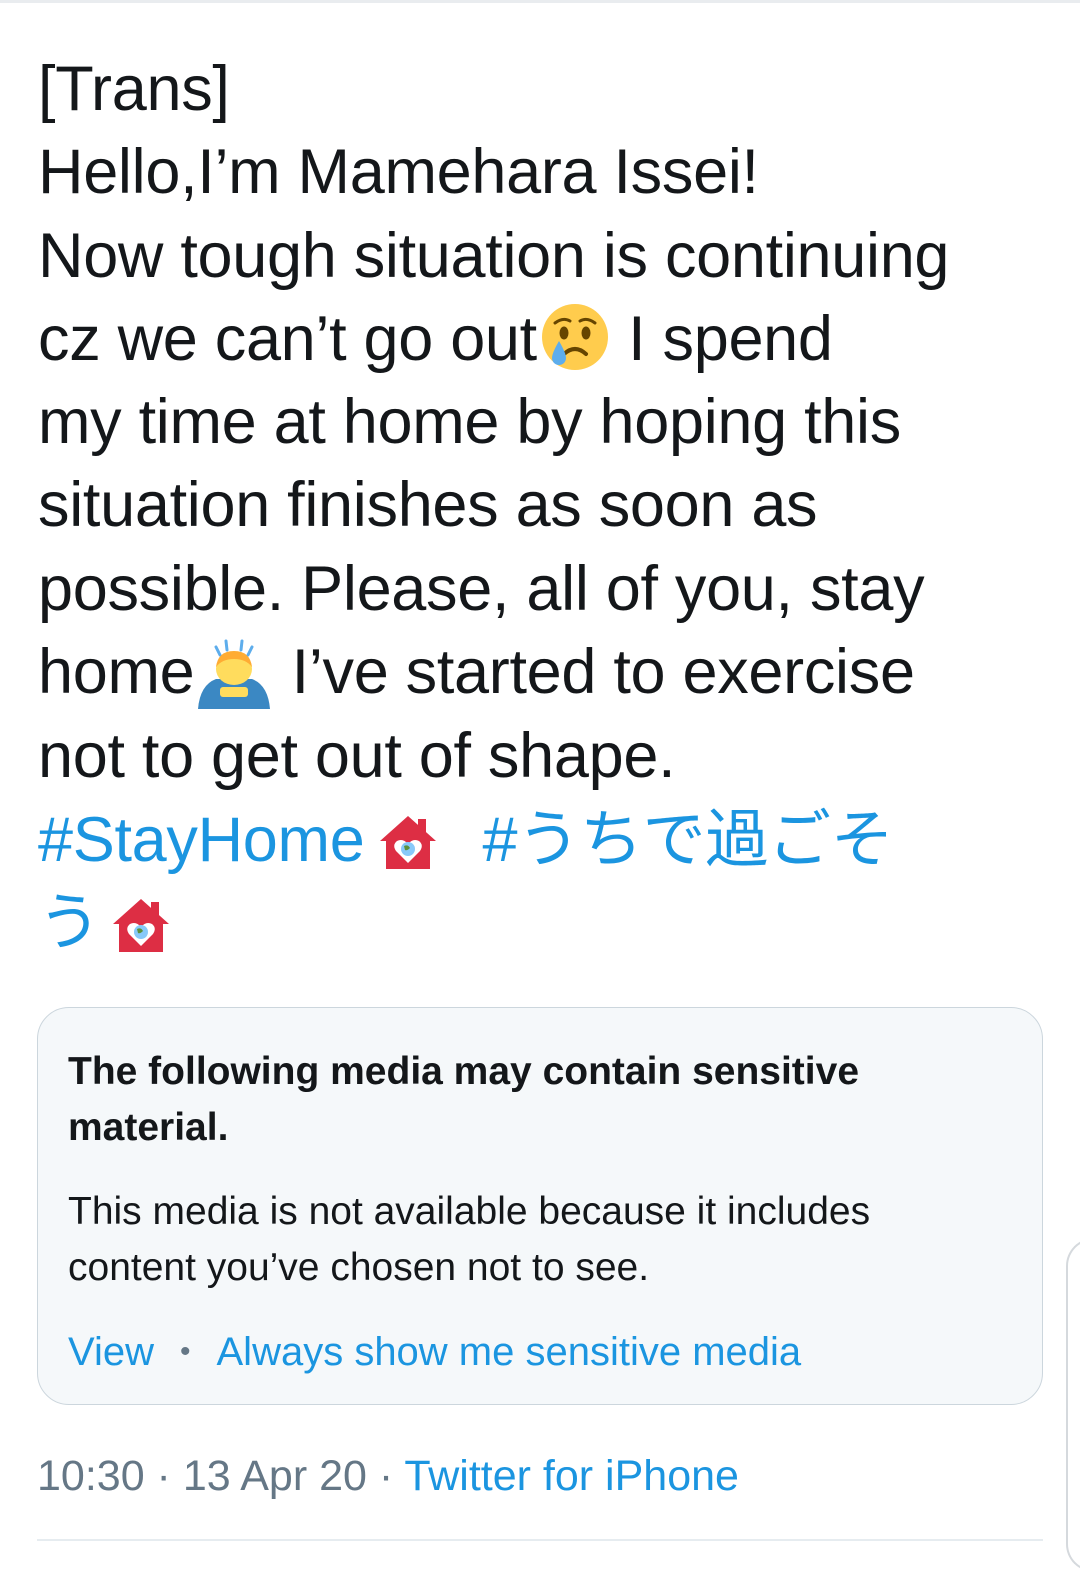 Image resolution: width=1080 pixels, height=1572 pixels. What do you see at coordinates (428, 505) in the screenshot?
I see `tweet-line: situation finishes as soon as` at bounding box center [428, 505].